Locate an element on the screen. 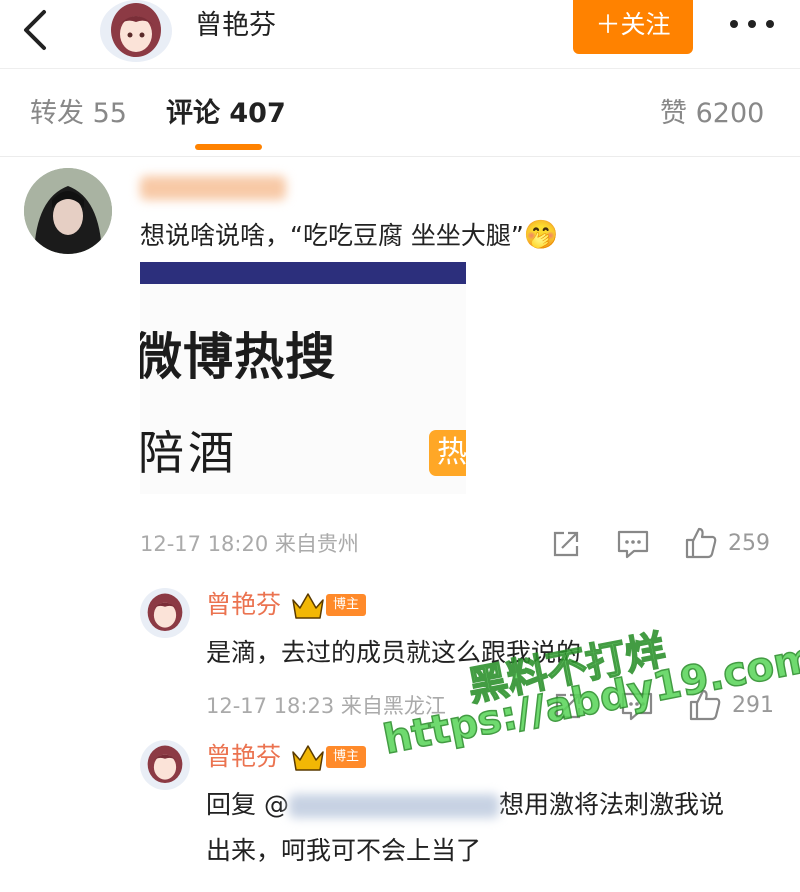 The width and height of the screenshot is (800, 892). follow-button: ＋关注 is located at coordinates (633, 27).